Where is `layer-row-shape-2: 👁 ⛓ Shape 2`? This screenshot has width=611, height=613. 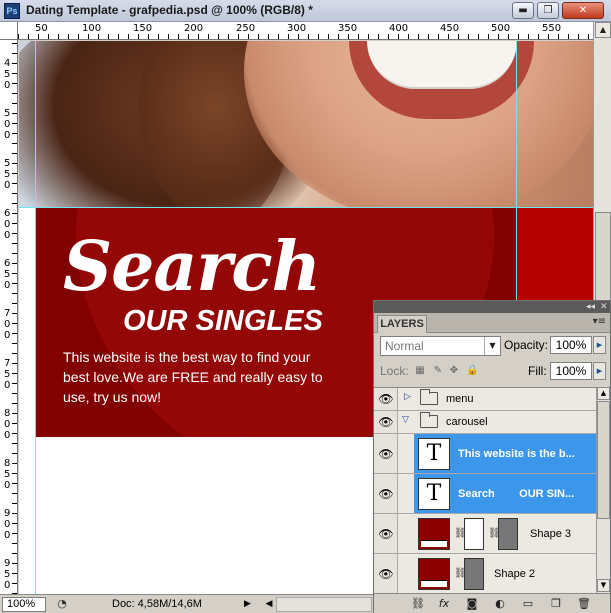
layer-row-shape-2: 👁 ⛓ Shape 2 is located at coordinates (485, 573).